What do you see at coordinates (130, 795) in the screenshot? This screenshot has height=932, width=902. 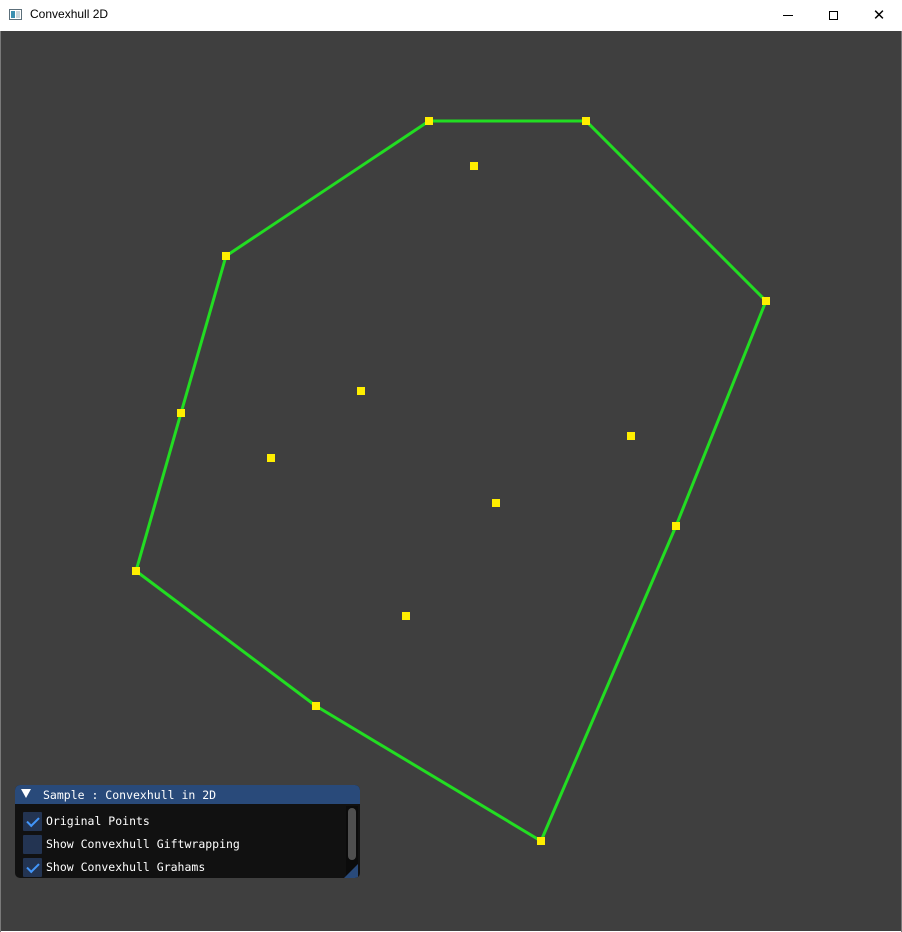 I see `panel-title: Sample : Convexhull in 2D` at bounding box center [130, 795].